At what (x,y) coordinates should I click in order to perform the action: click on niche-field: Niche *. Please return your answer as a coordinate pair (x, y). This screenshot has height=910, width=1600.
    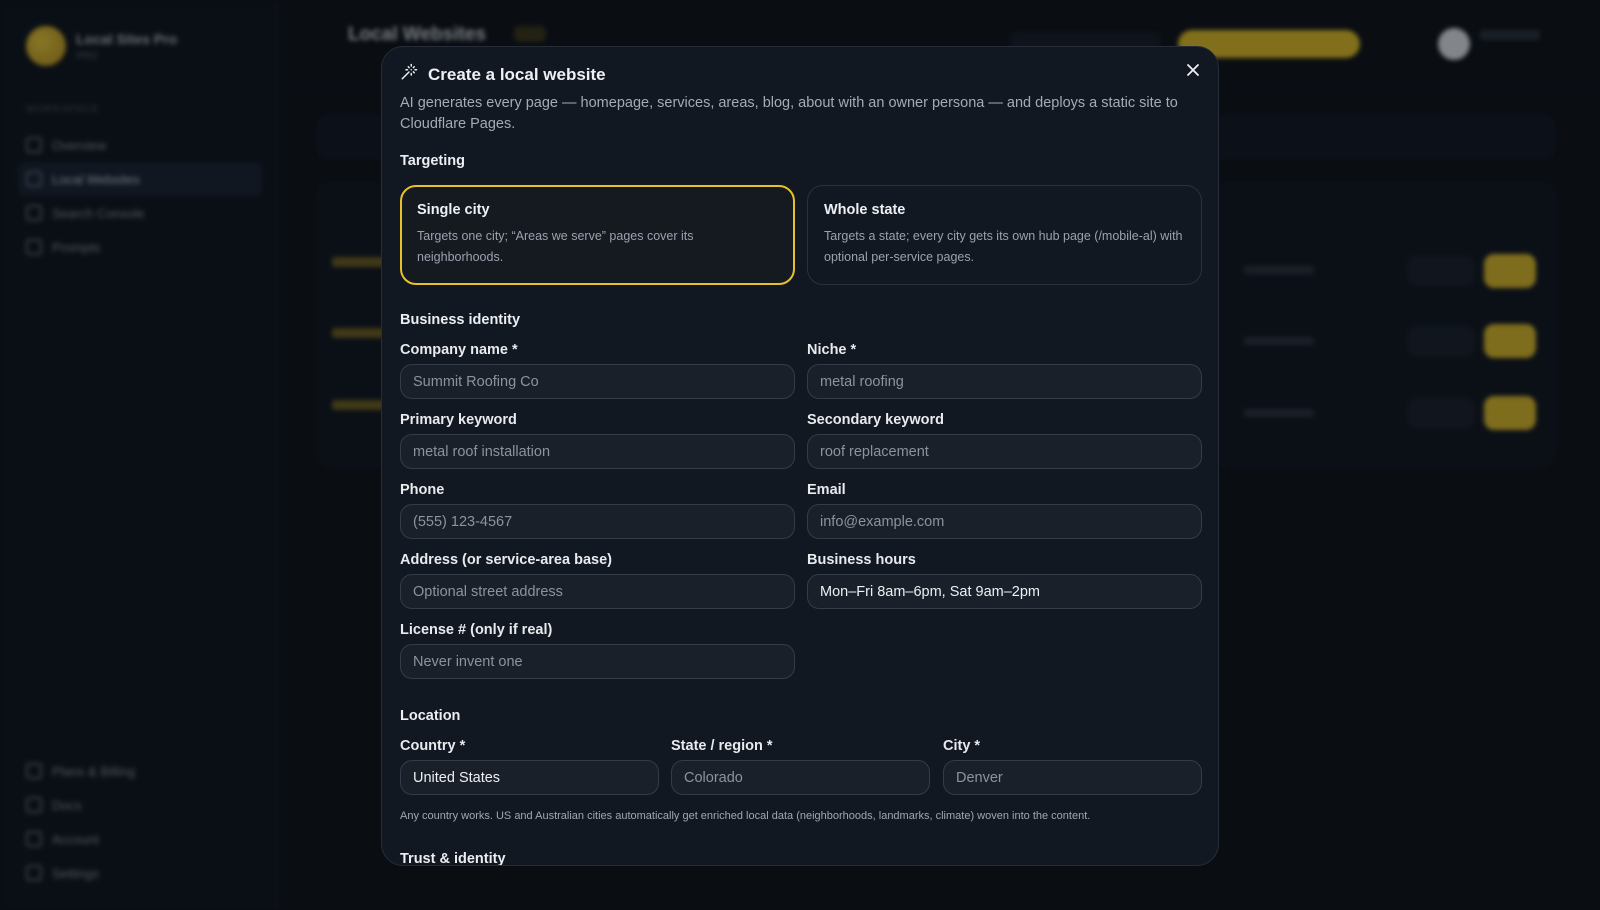
    Looking at the image, I should click on (1004, 370).